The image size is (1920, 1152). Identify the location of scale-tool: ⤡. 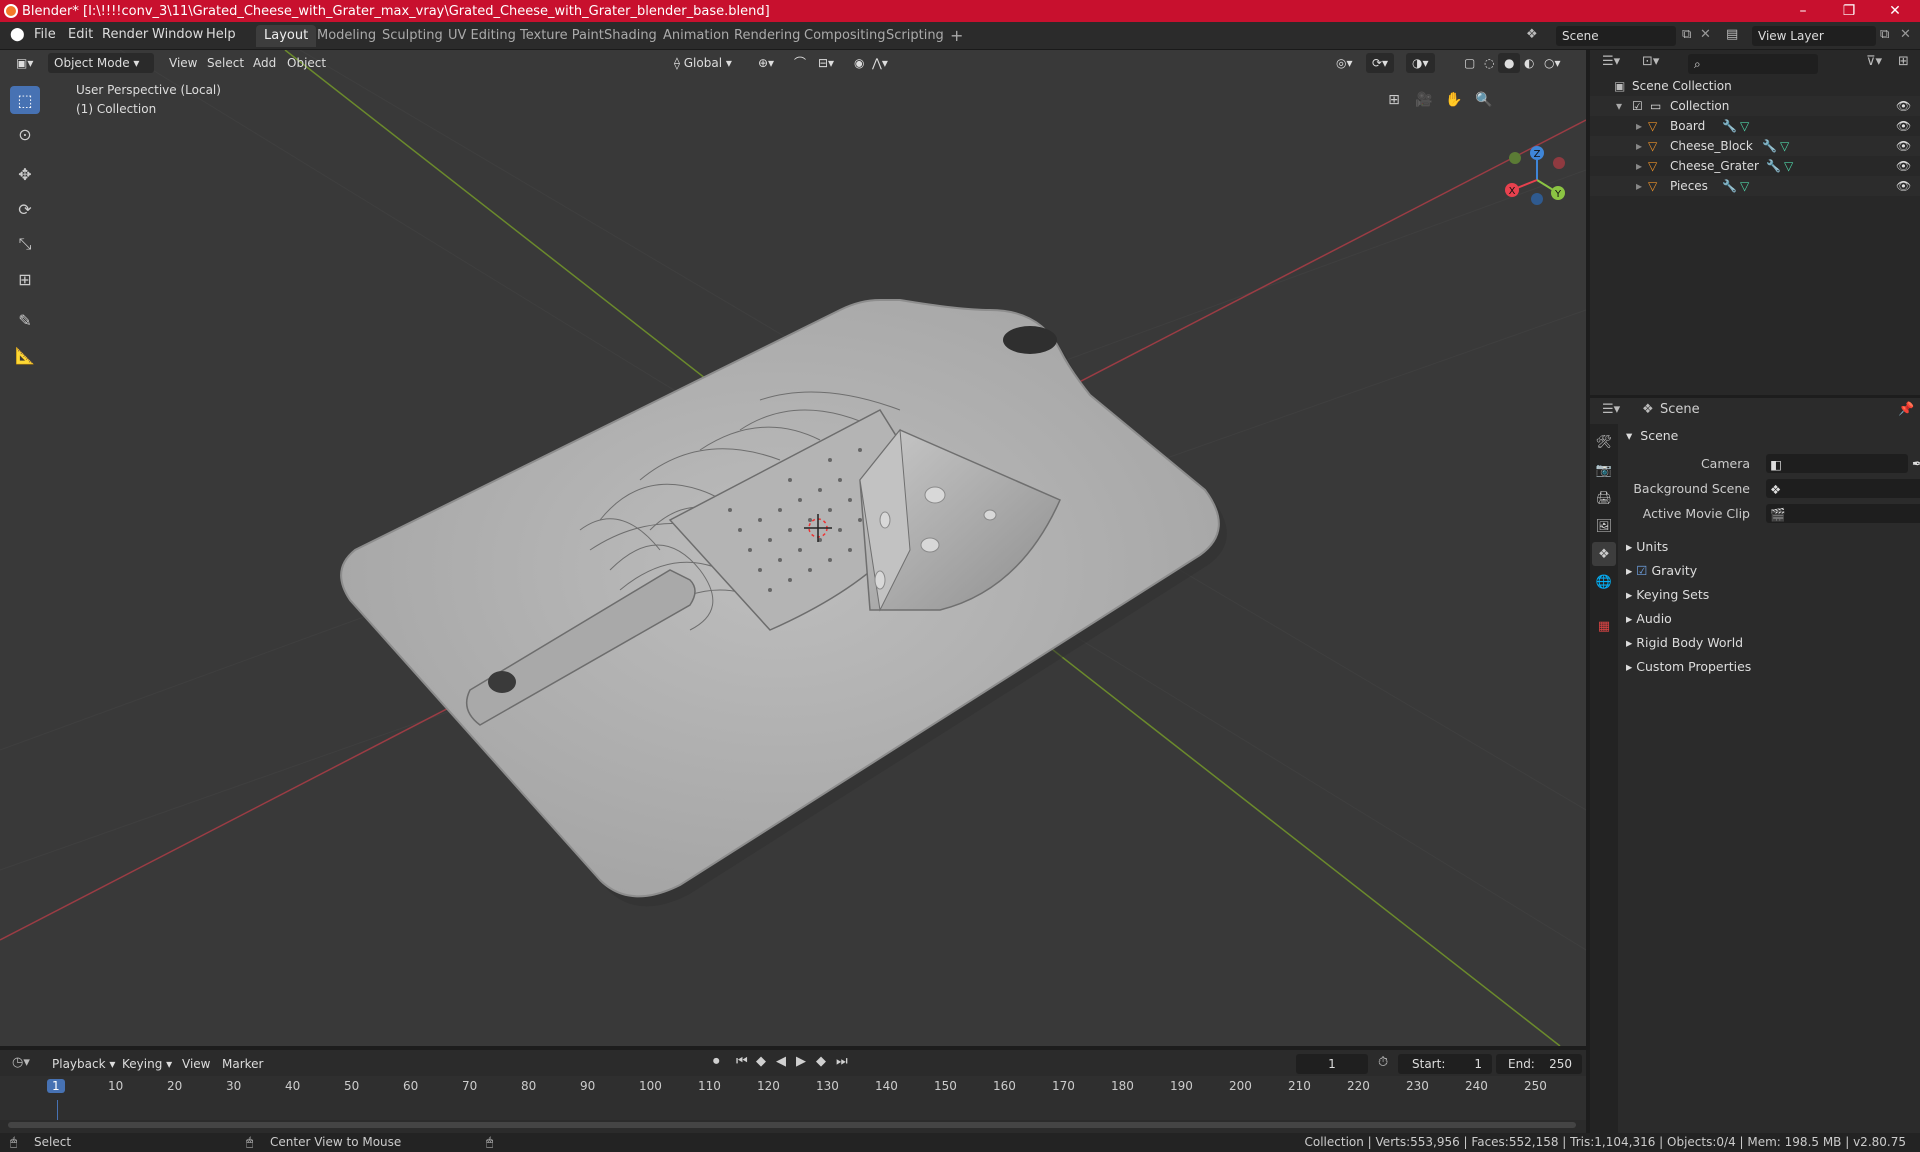
(25, 244).